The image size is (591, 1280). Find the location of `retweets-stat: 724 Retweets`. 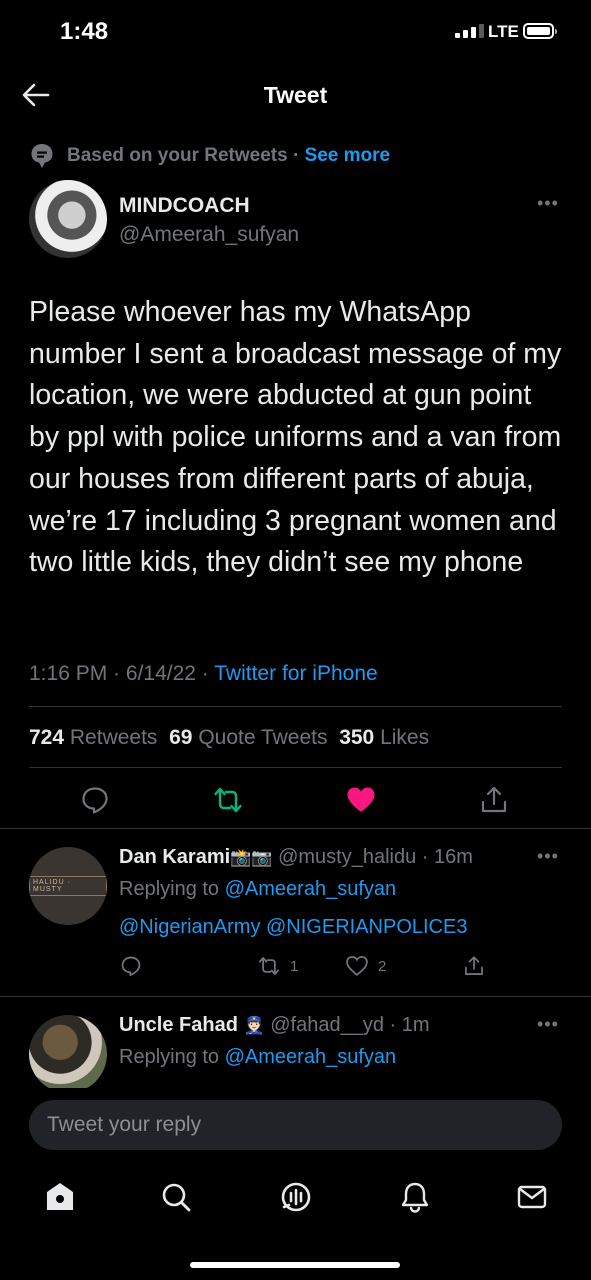

retweets-stat: 724 Retweets is located at coordinates (93, 737).